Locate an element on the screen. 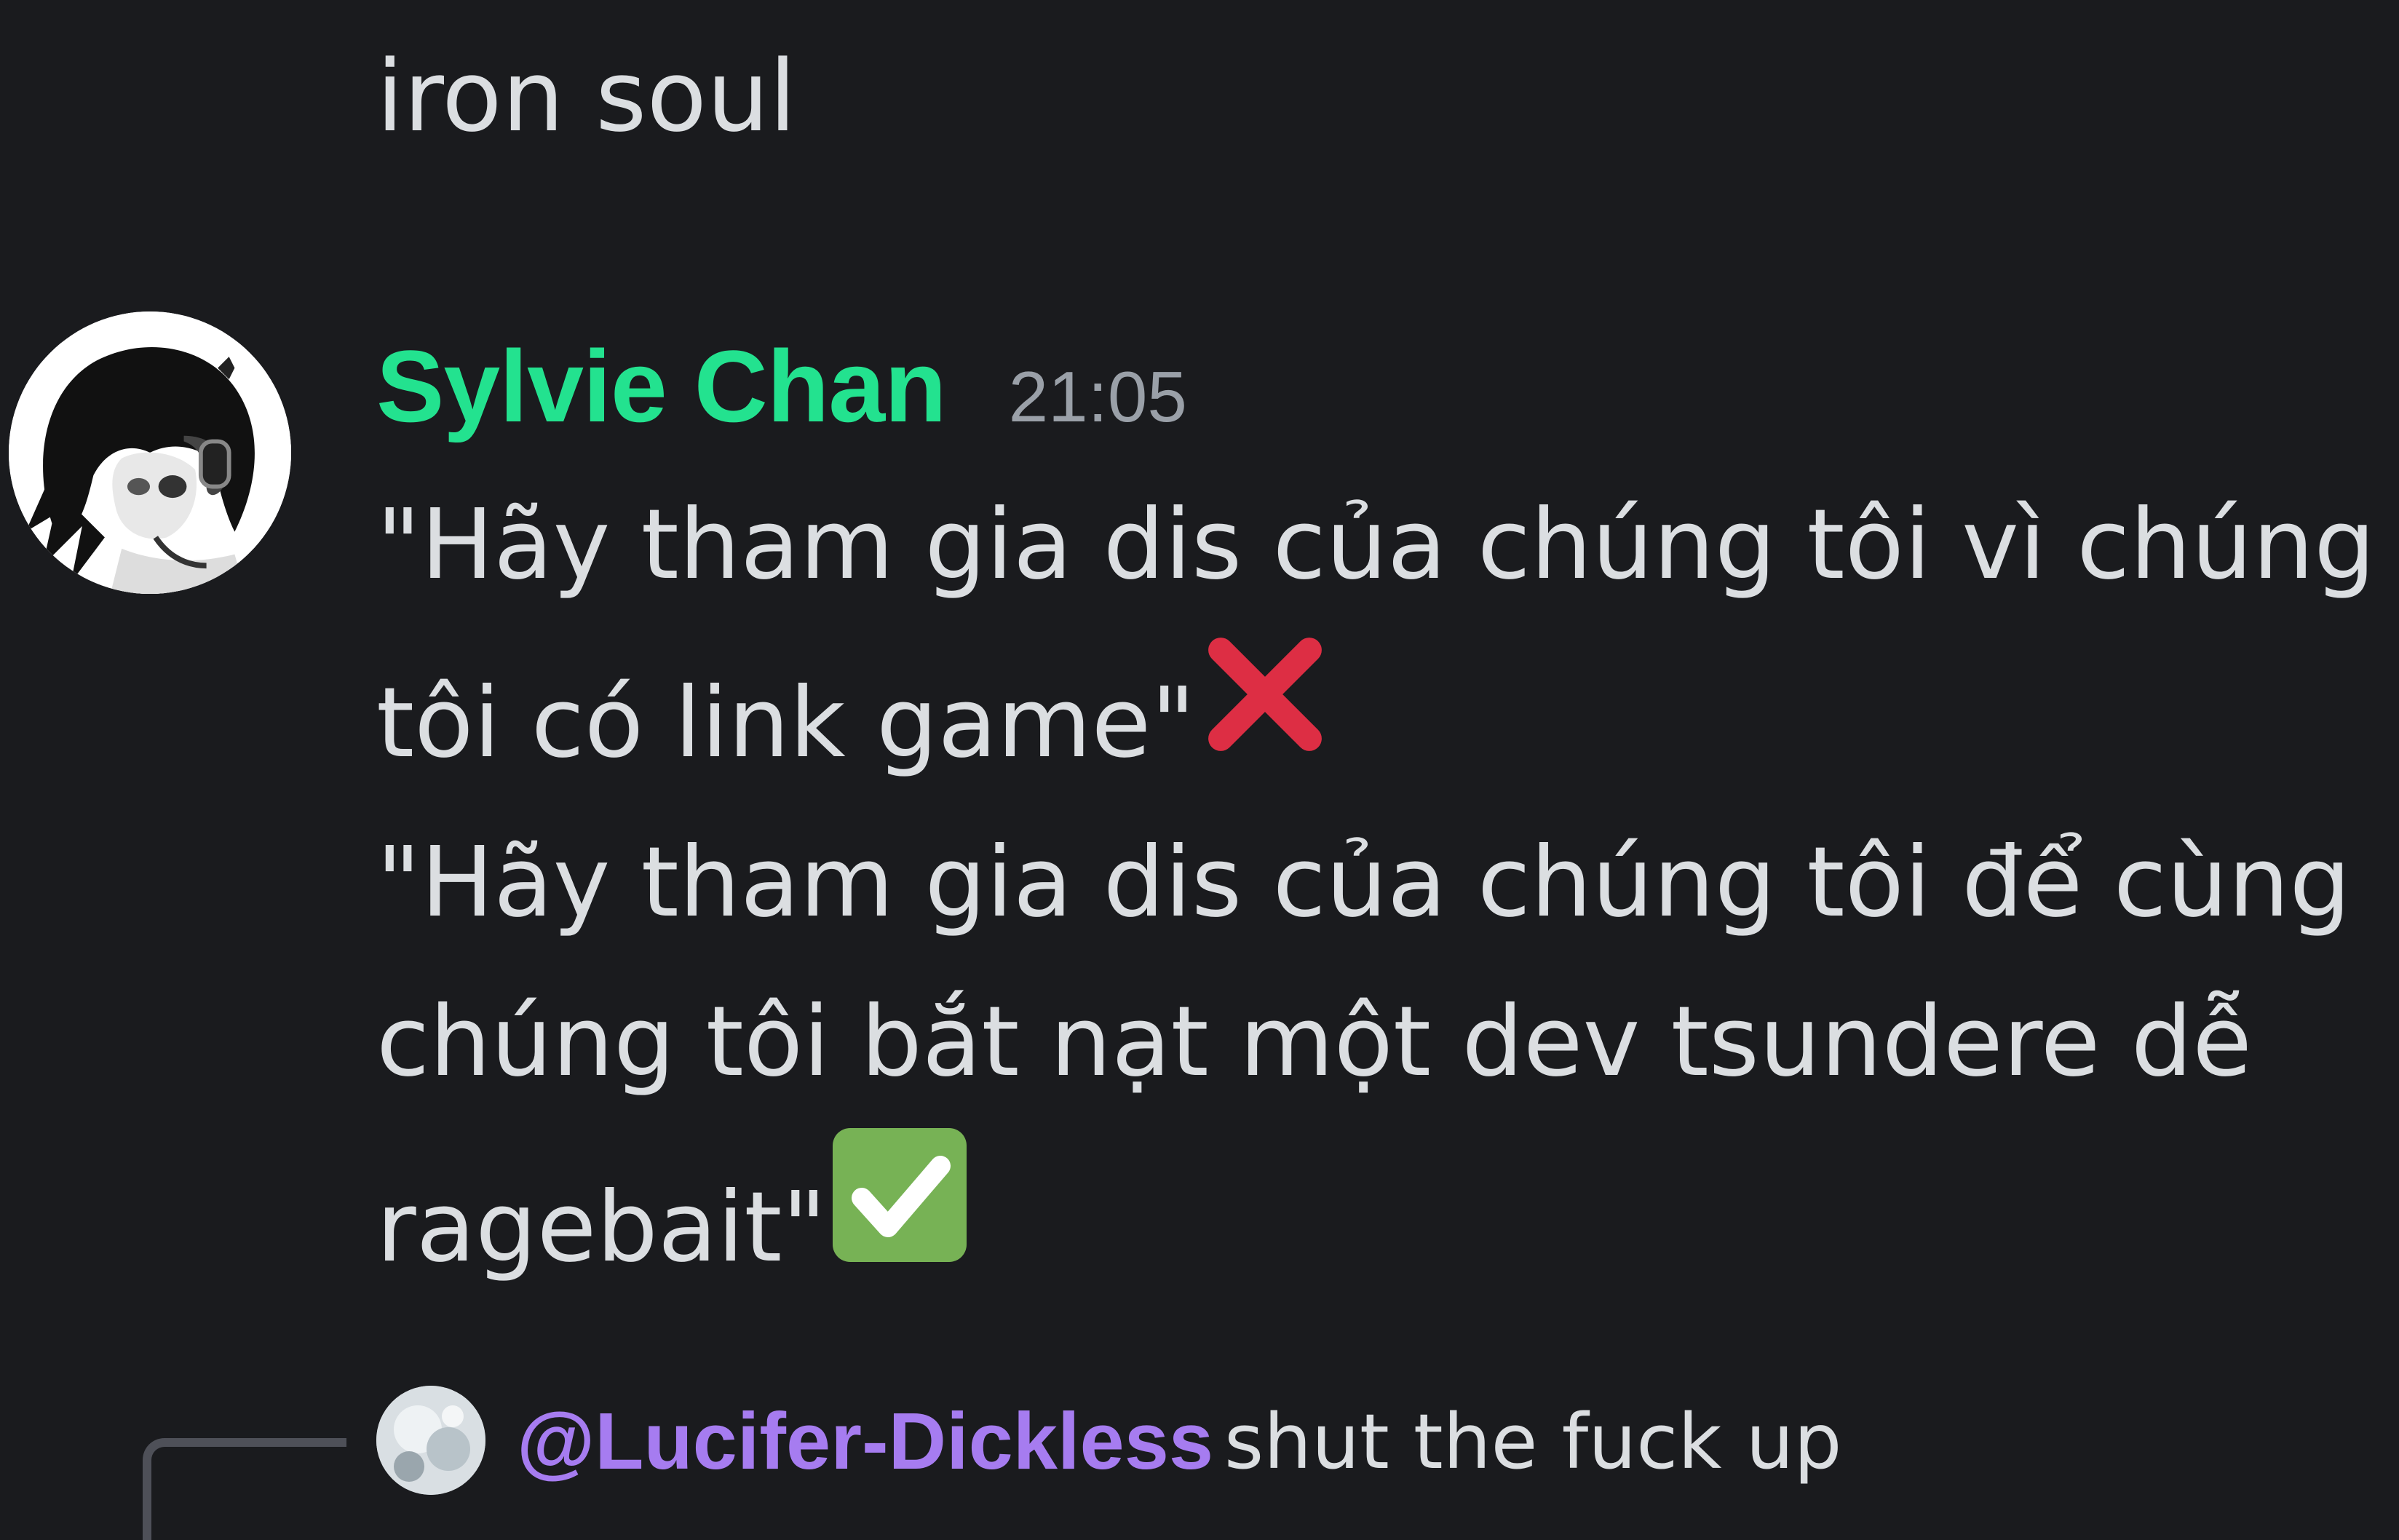 This screenshot has width=2399, height=1540. reply-spine-line is located at coordinates (244, 1489).